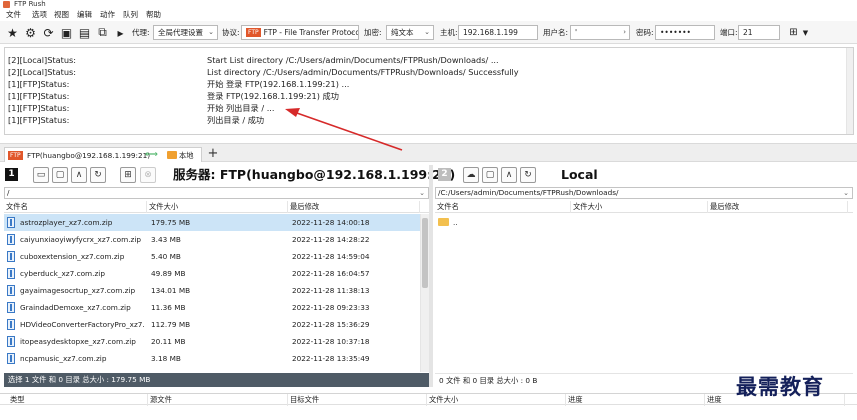 This screenshot has height=420, width=857. What do you see at coordinates (685, 32) in the screenshot?
I see `password-input: •••••••` at bounding box center [685, 32].